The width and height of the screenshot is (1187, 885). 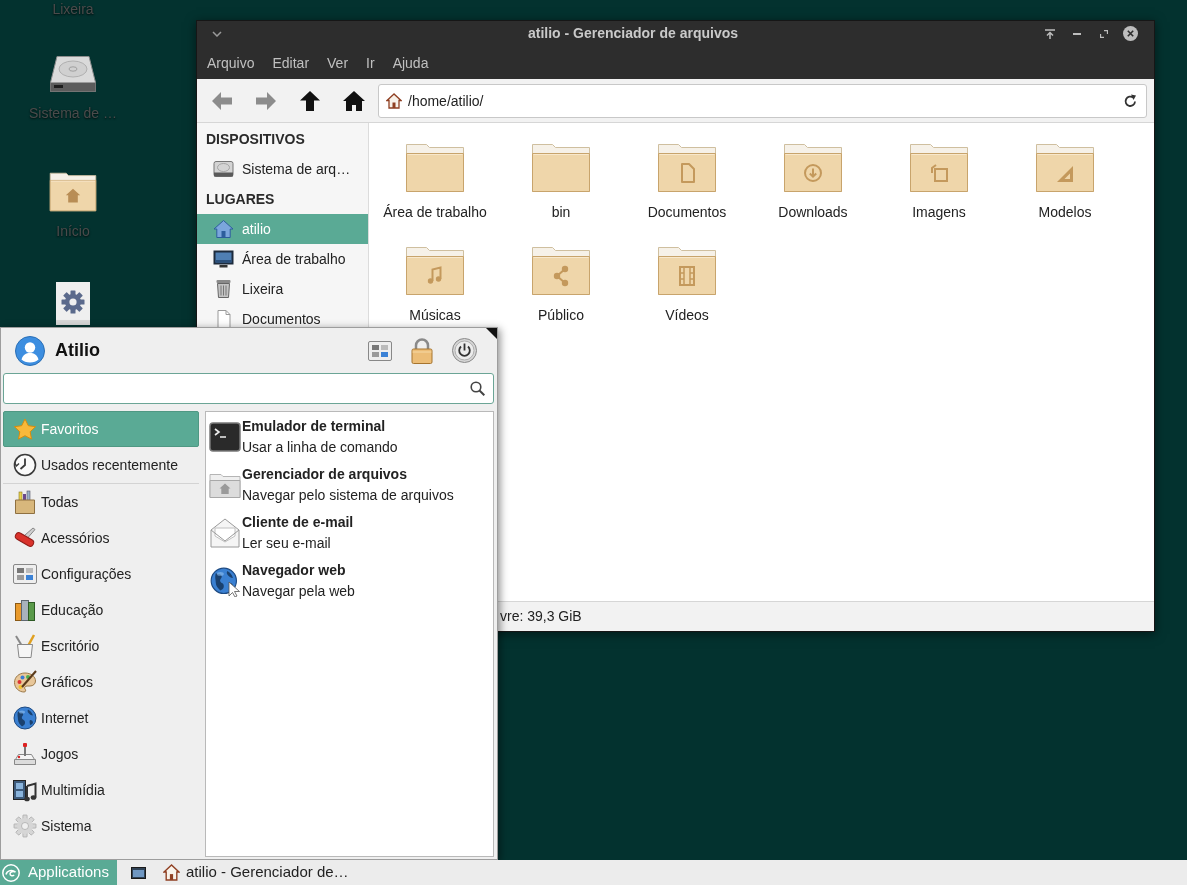 I want to click on lock-icon, so click(x=422, y=350).